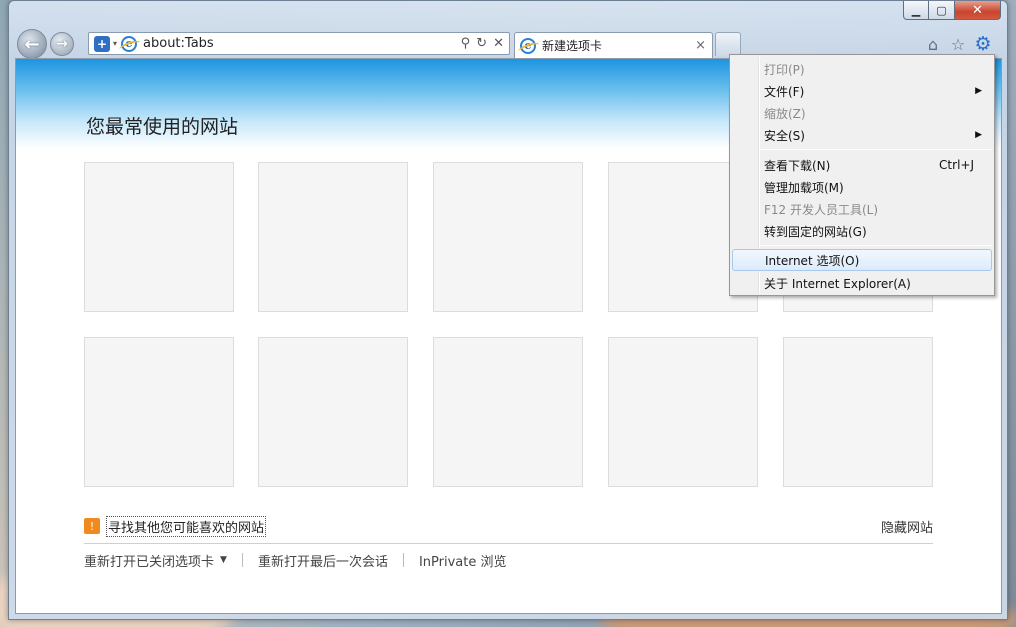  What do you see at coordinates (837, 283) in the screenshot?
I see `menu-item-label: 关于 Internet Explorer(A)` at bounding box center [837, 283].